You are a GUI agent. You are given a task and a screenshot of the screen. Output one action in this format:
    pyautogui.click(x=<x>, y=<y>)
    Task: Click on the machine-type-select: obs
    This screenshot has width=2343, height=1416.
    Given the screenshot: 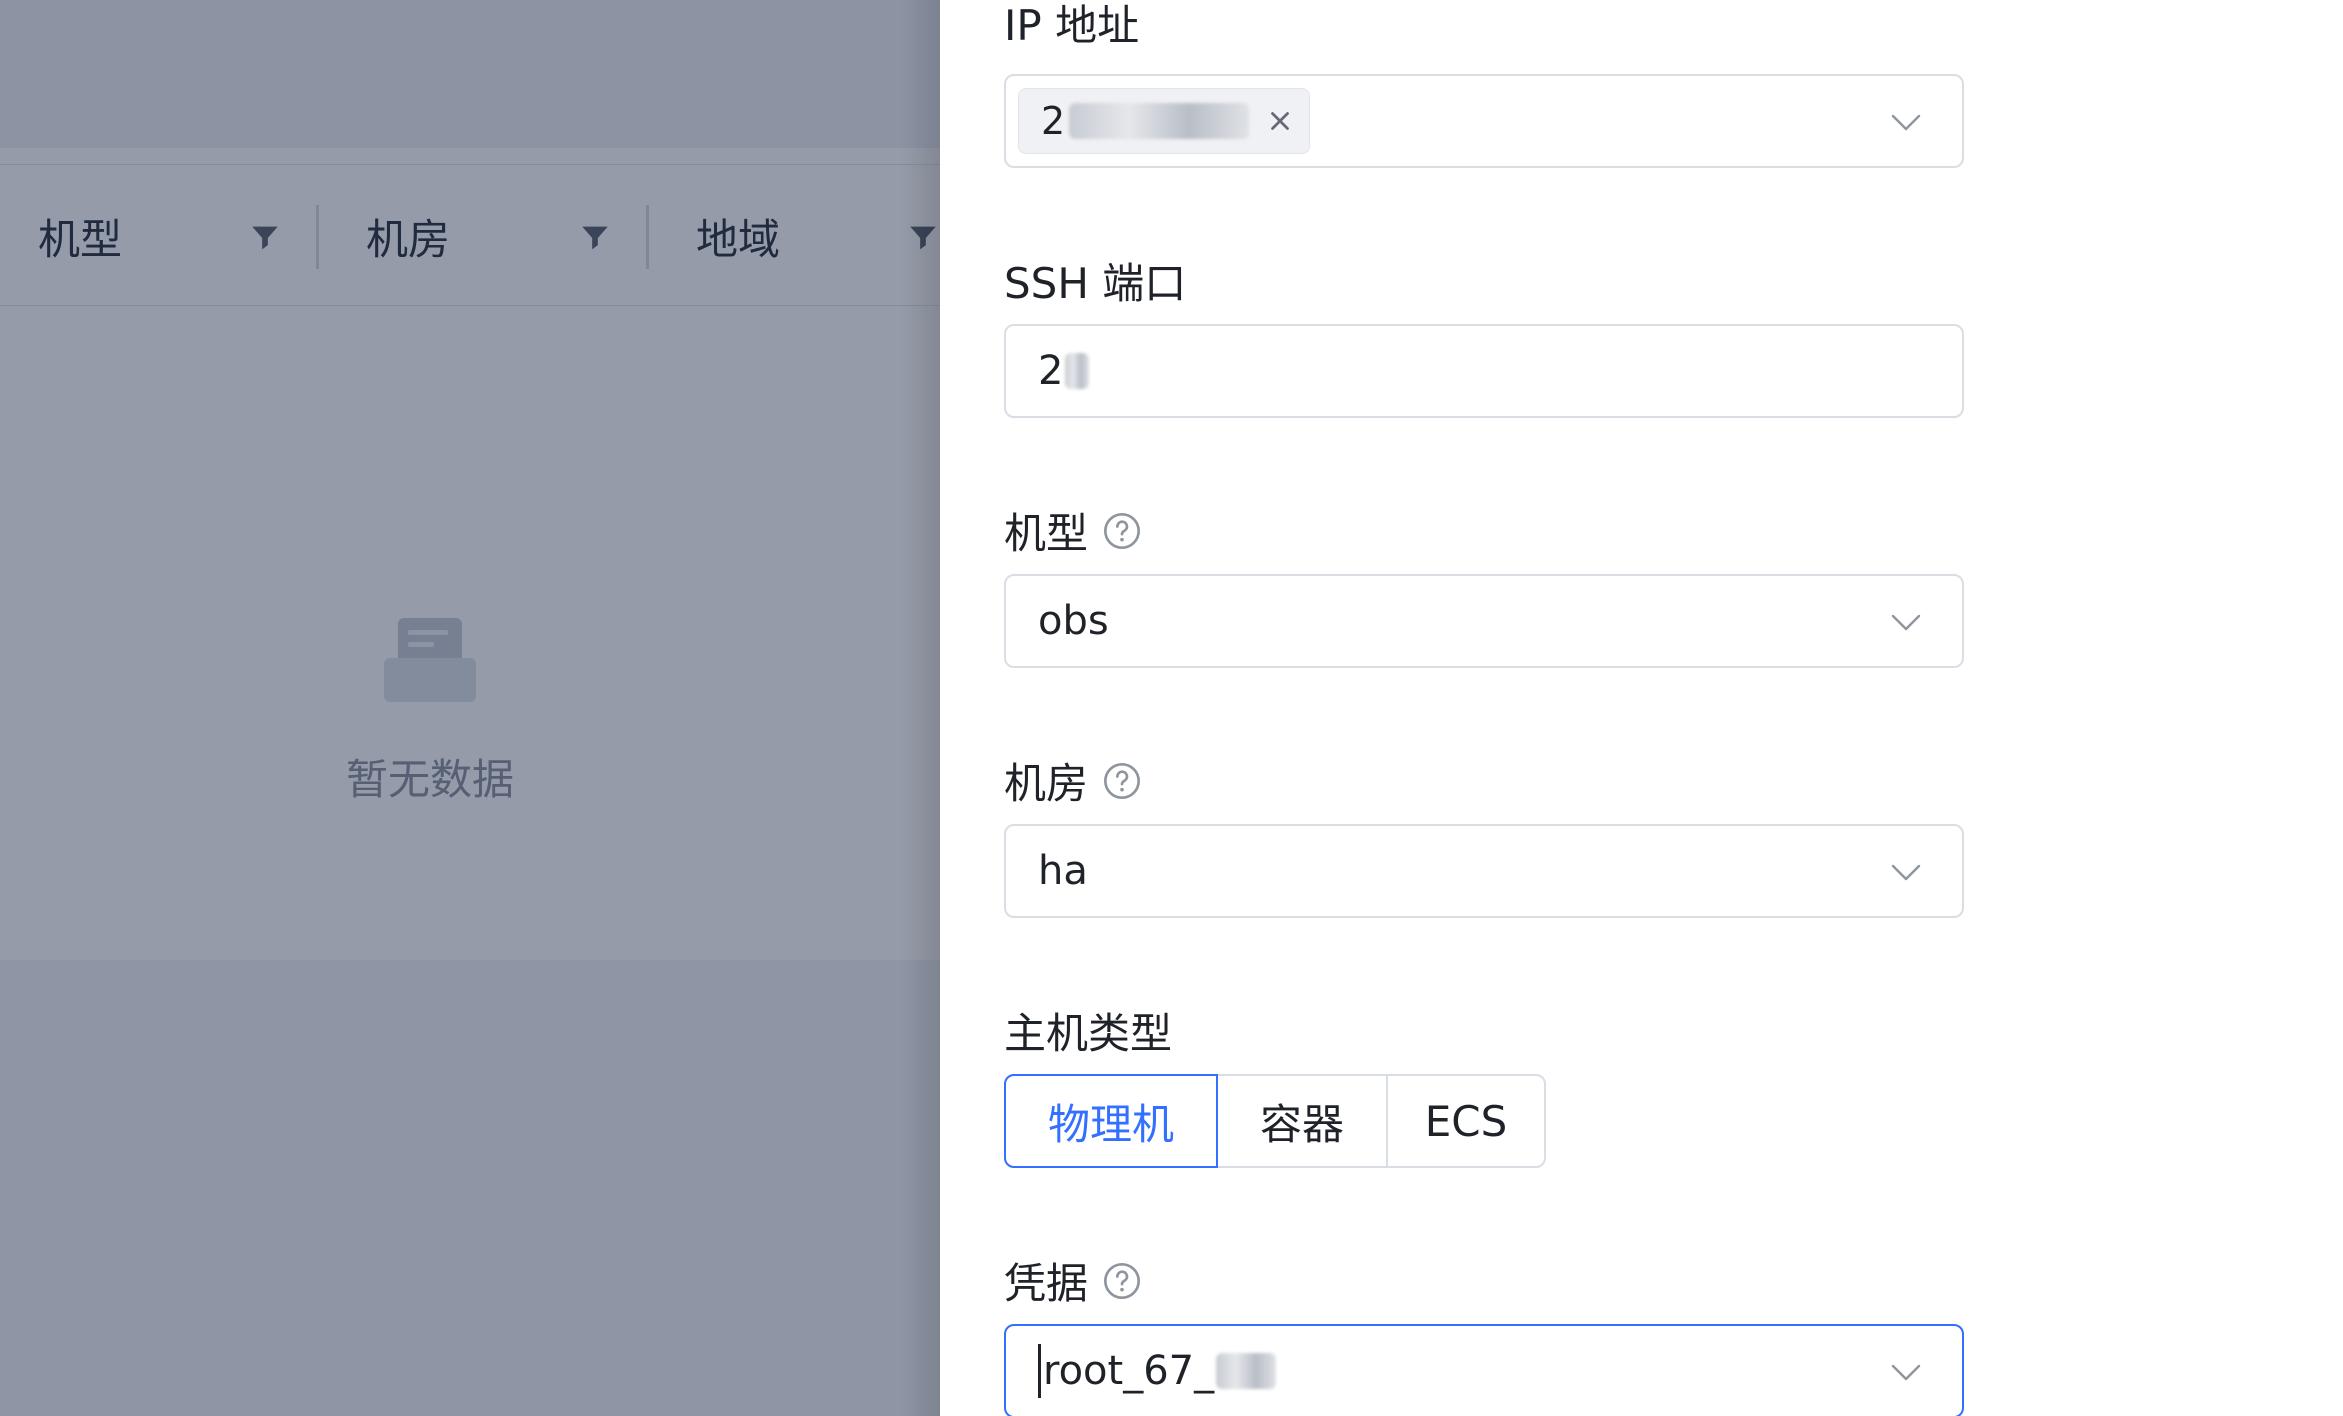 What is the action you would take?
    pyautogui.click(x=1484, y=621)
    